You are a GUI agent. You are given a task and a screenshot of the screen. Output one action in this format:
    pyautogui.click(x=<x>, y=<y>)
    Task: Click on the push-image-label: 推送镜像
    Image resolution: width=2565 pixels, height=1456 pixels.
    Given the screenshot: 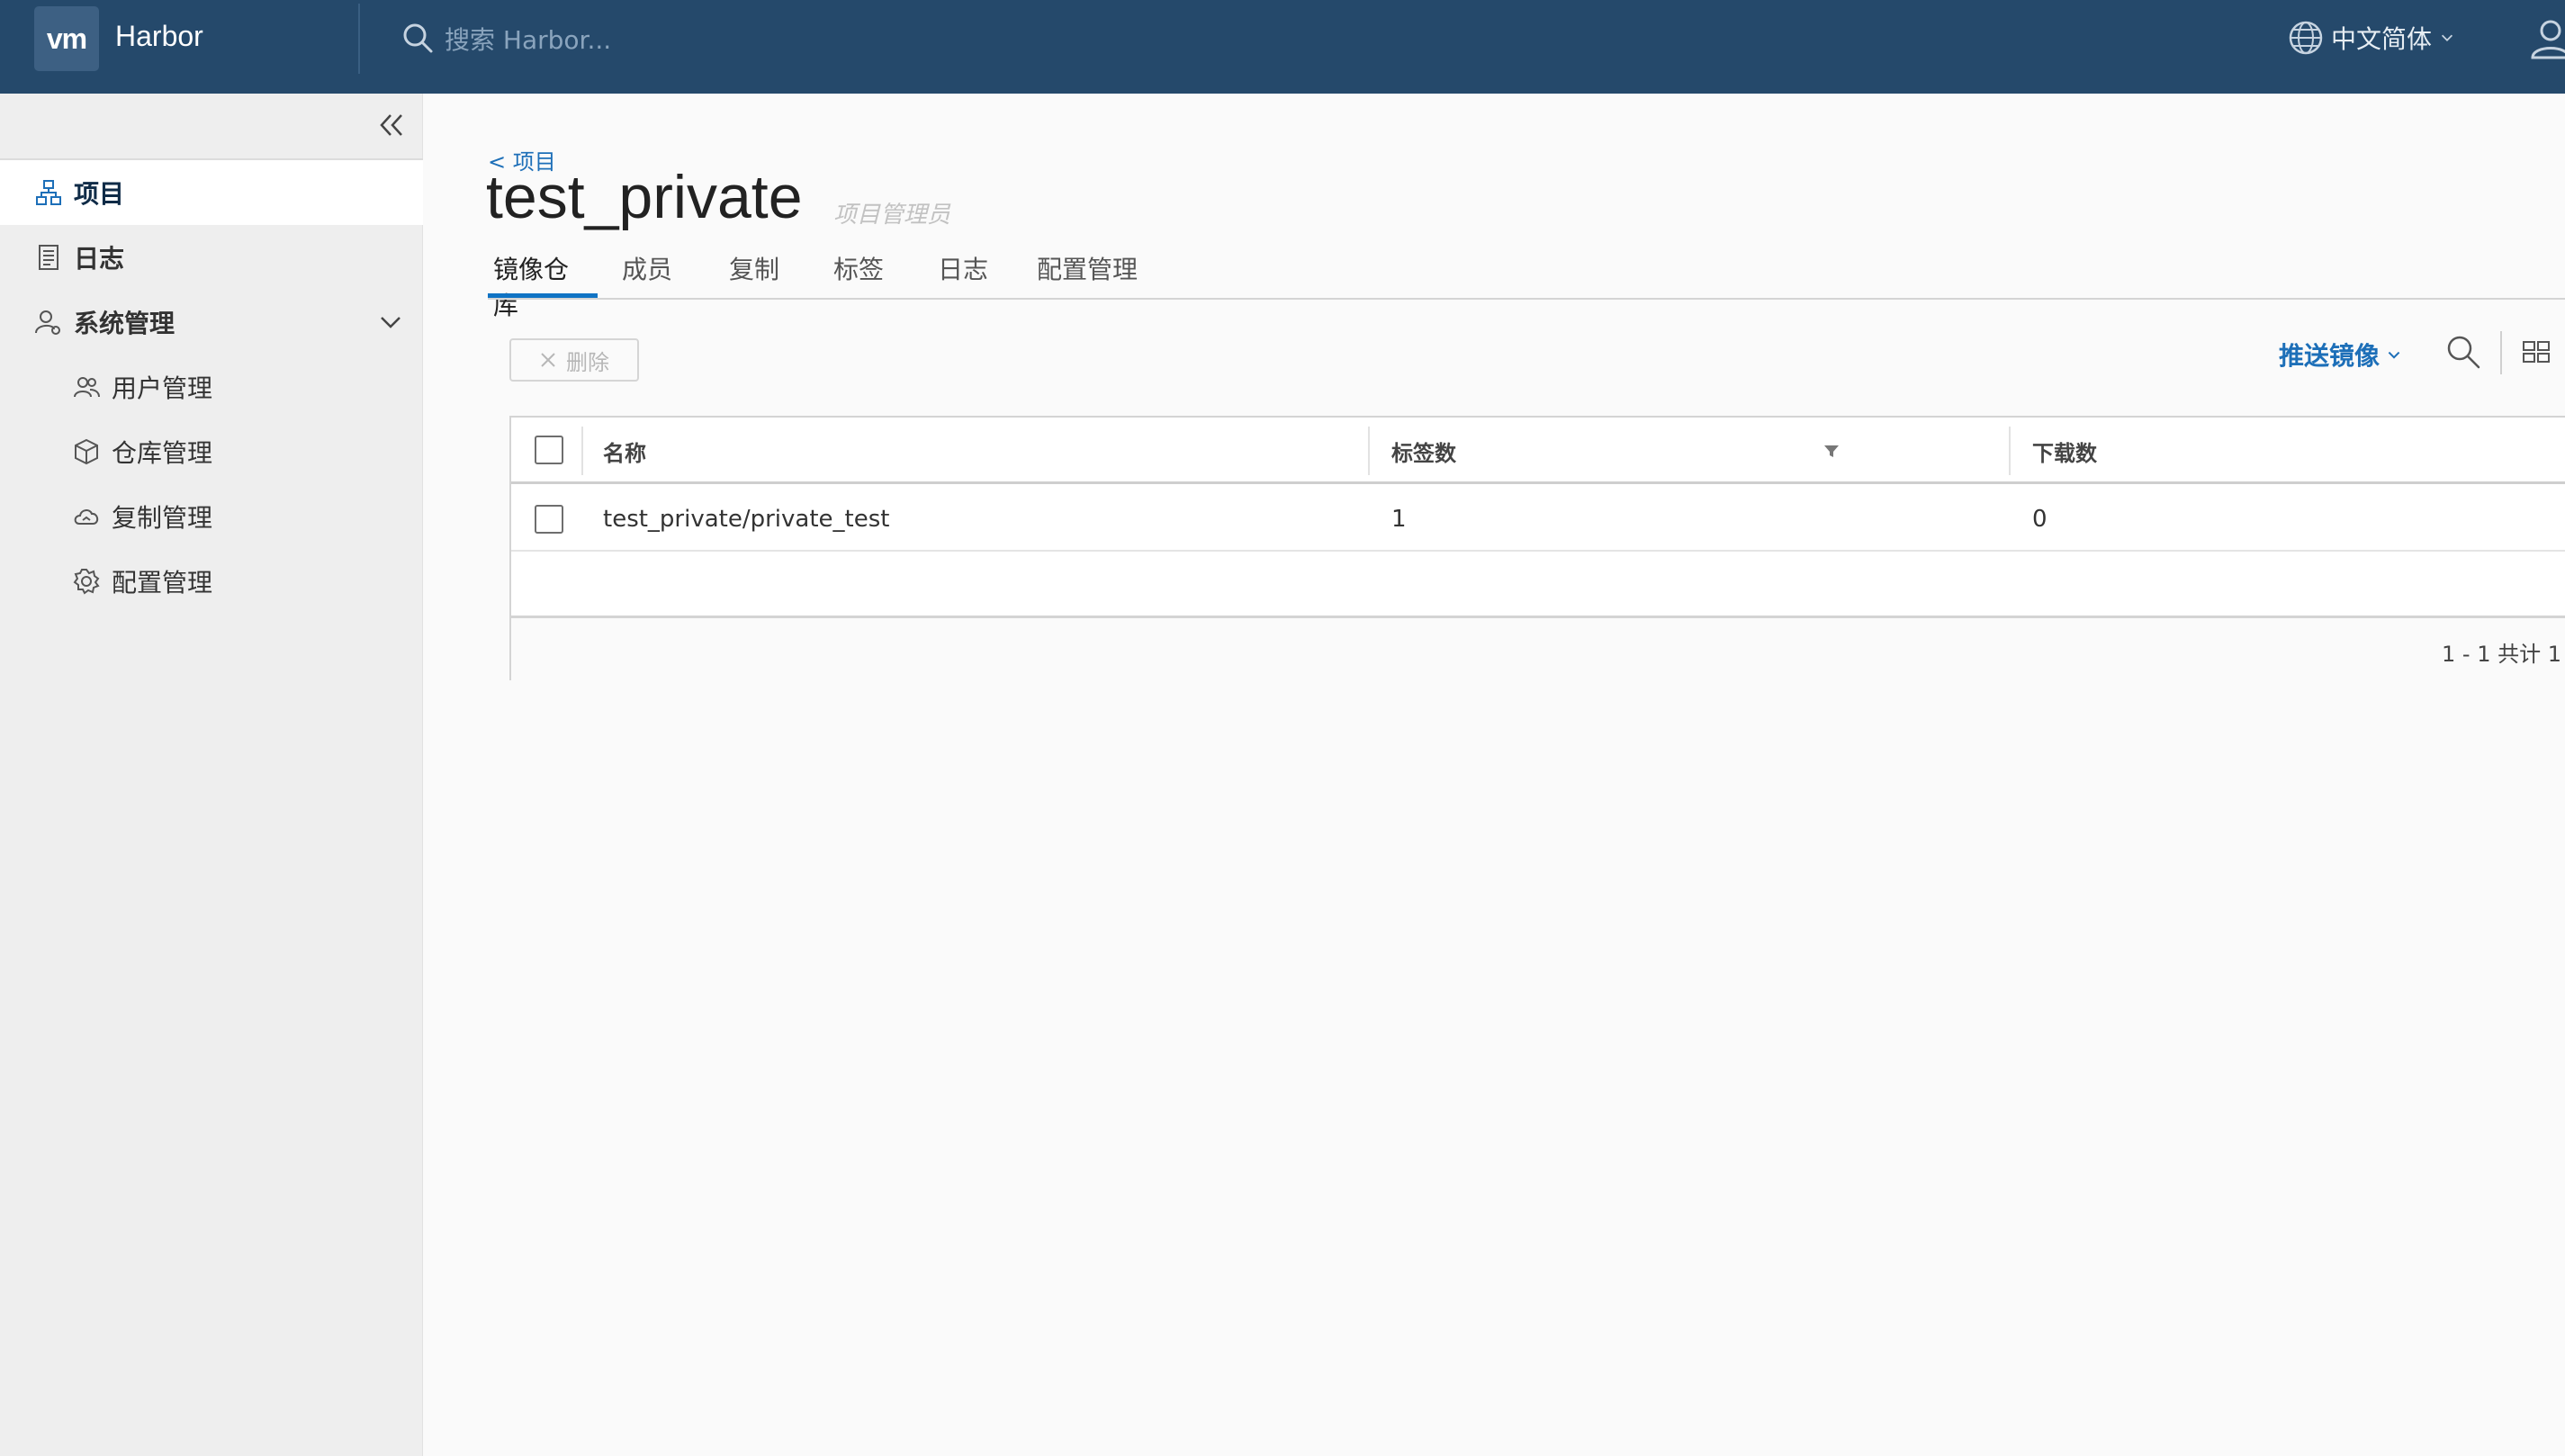 What is the action you would take?
    pyautogui.click(x=2329, y=356)
    